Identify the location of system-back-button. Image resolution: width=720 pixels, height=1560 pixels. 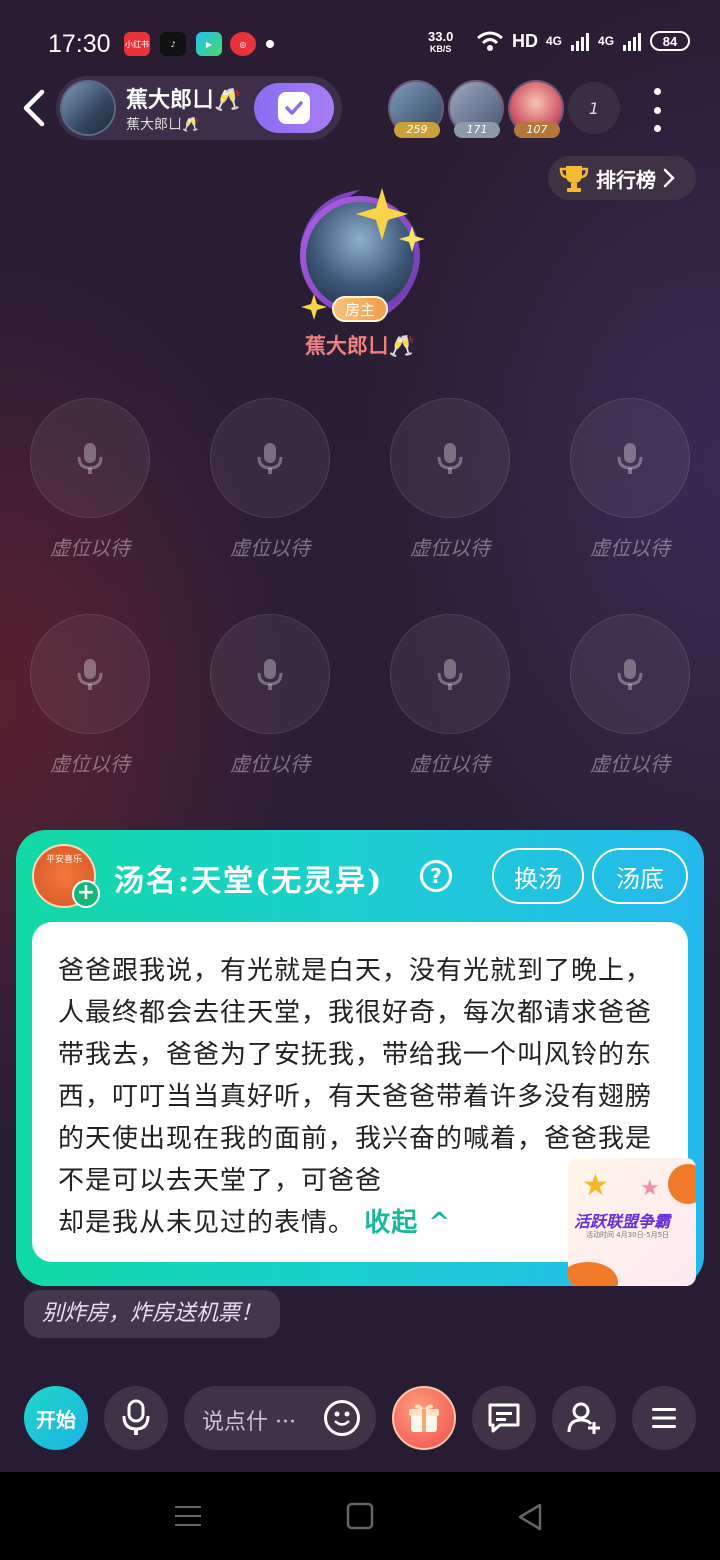
(530, 1519).